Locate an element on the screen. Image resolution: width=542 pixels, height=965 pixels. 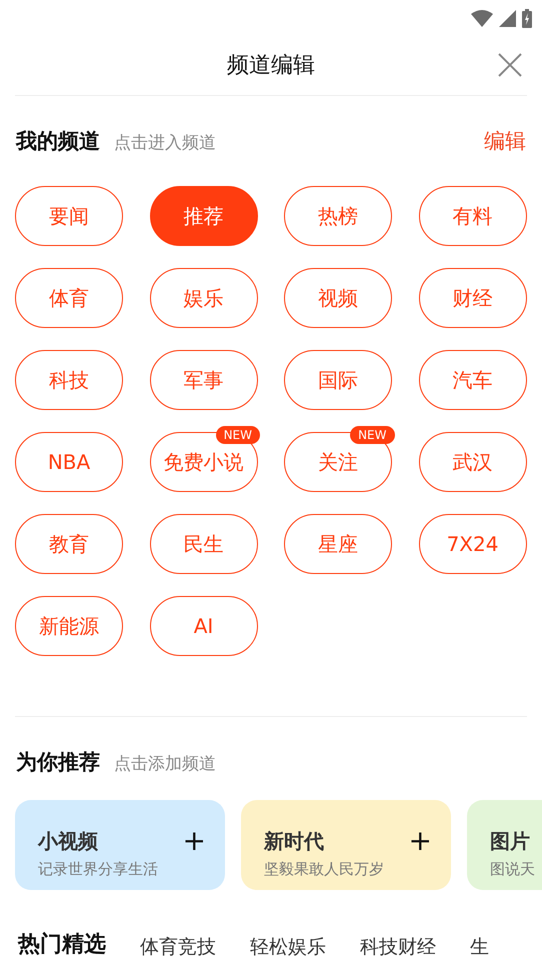
channel-chip: 教育 is located at coordinates (69, 544).